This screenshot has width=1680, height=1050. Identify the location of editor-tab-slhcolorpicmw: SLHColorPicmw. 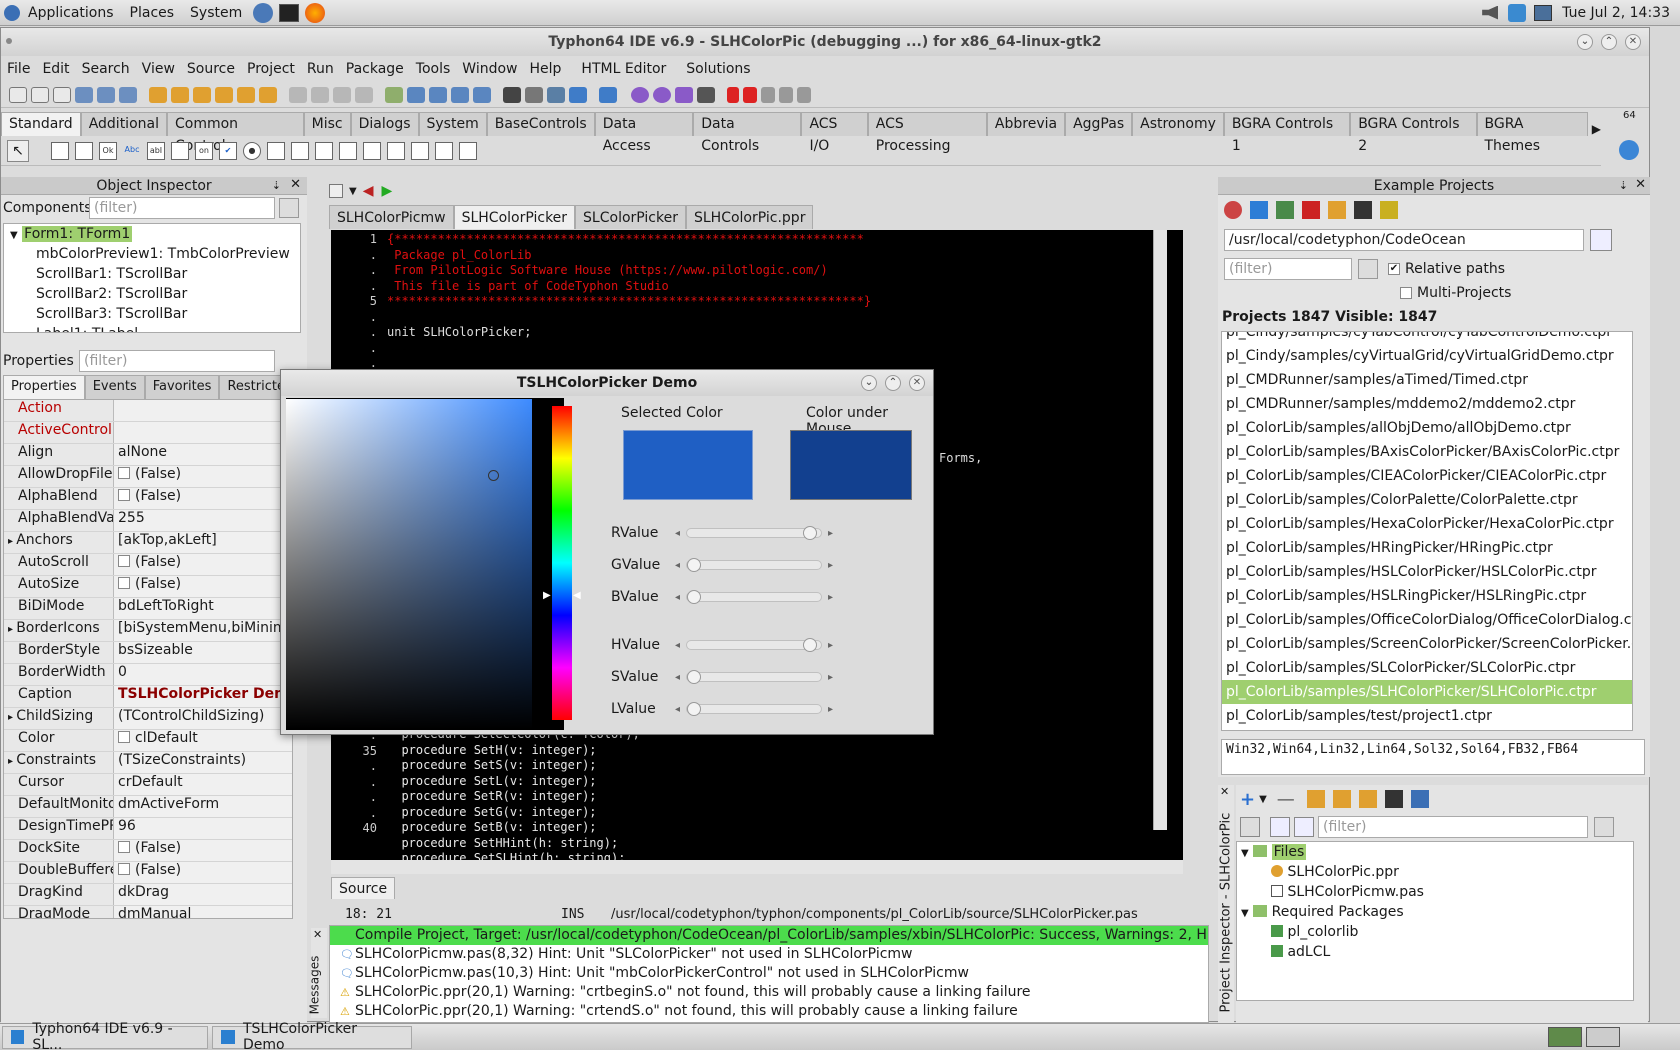
(391, 217).